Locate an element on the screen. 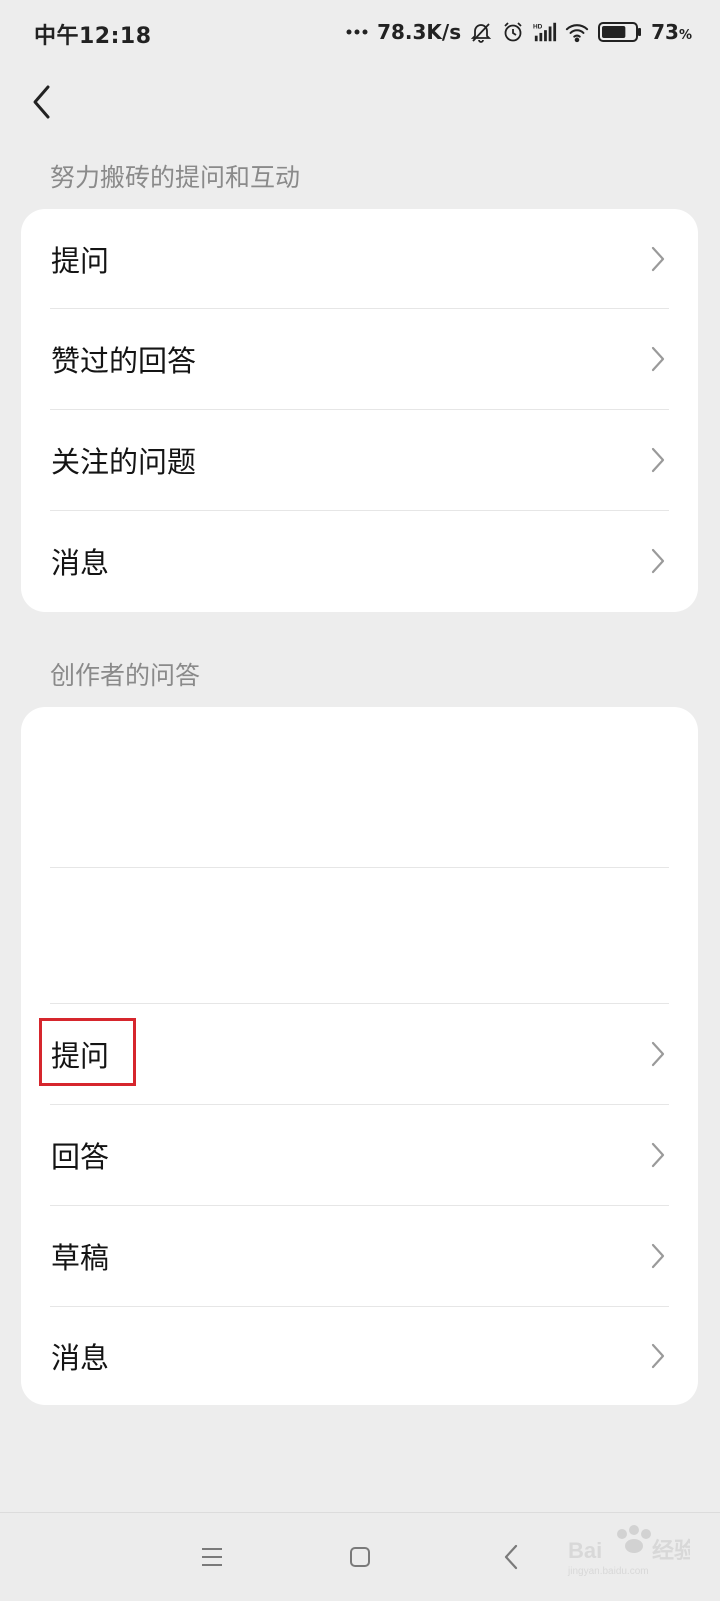 The image size is (720, 1601). menu-item-followed-questions: 关注的问题 is located at coordinates (359, 459).